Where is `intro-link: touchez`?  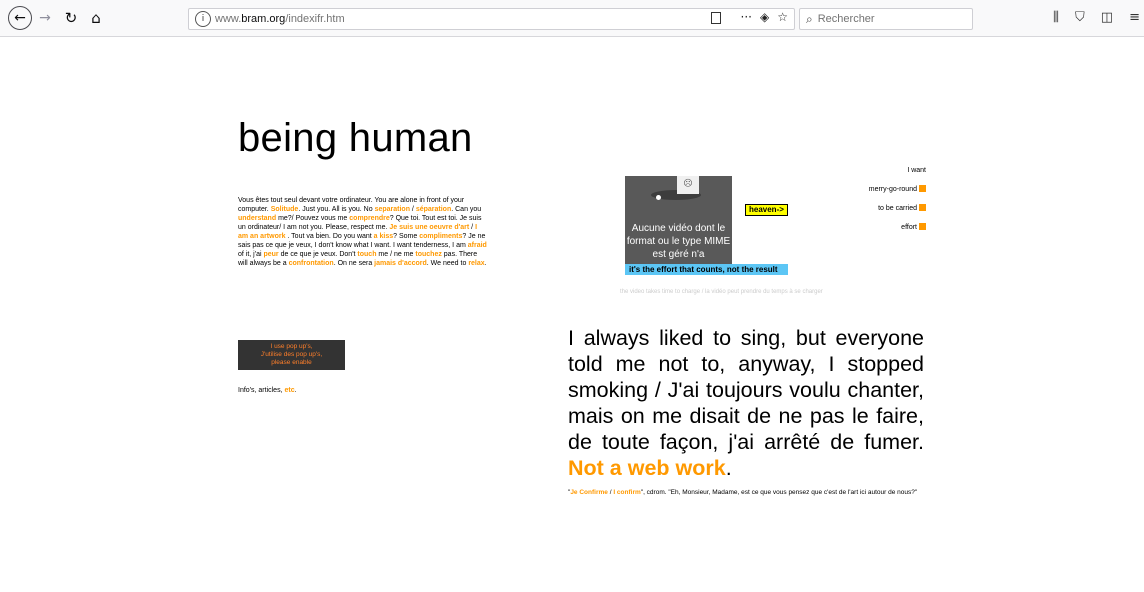
intro-link: touchez is located at coordinates (428, 254).